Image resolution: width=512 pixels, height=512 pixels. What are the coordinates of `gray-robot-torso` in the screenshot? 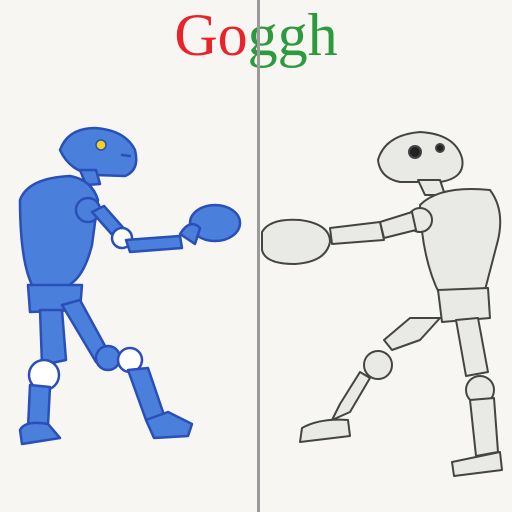 It's located at (460, 242).